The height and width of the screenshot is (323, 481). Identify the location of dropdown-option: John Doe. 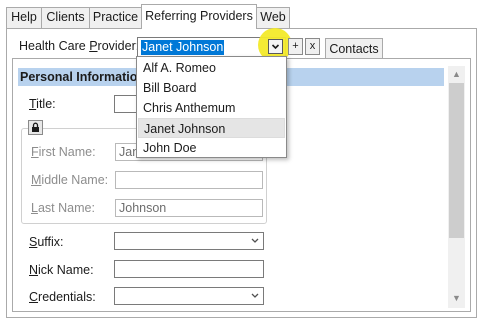
(211, 148).